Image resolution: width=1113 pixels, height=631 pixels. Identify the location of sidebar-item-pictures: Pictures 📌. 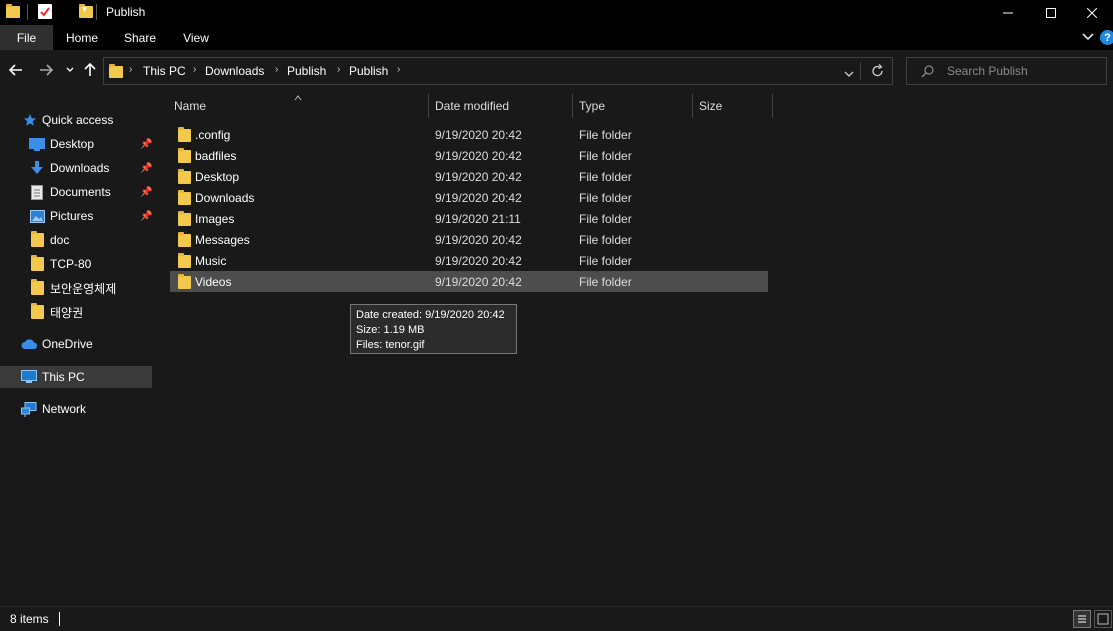
(76, 216).